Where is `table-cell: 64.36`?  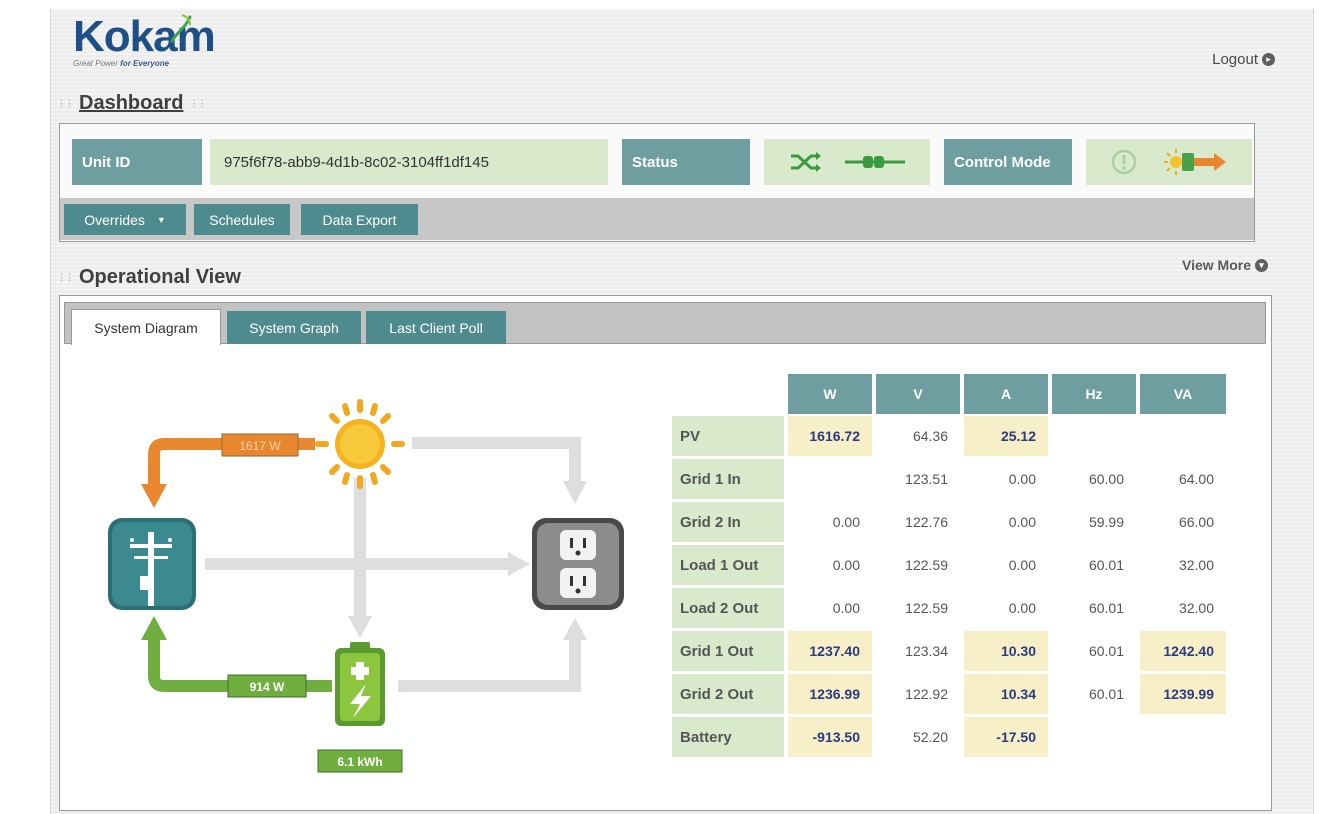 table-cell: 64.36 is located at coordinates (930, 436).